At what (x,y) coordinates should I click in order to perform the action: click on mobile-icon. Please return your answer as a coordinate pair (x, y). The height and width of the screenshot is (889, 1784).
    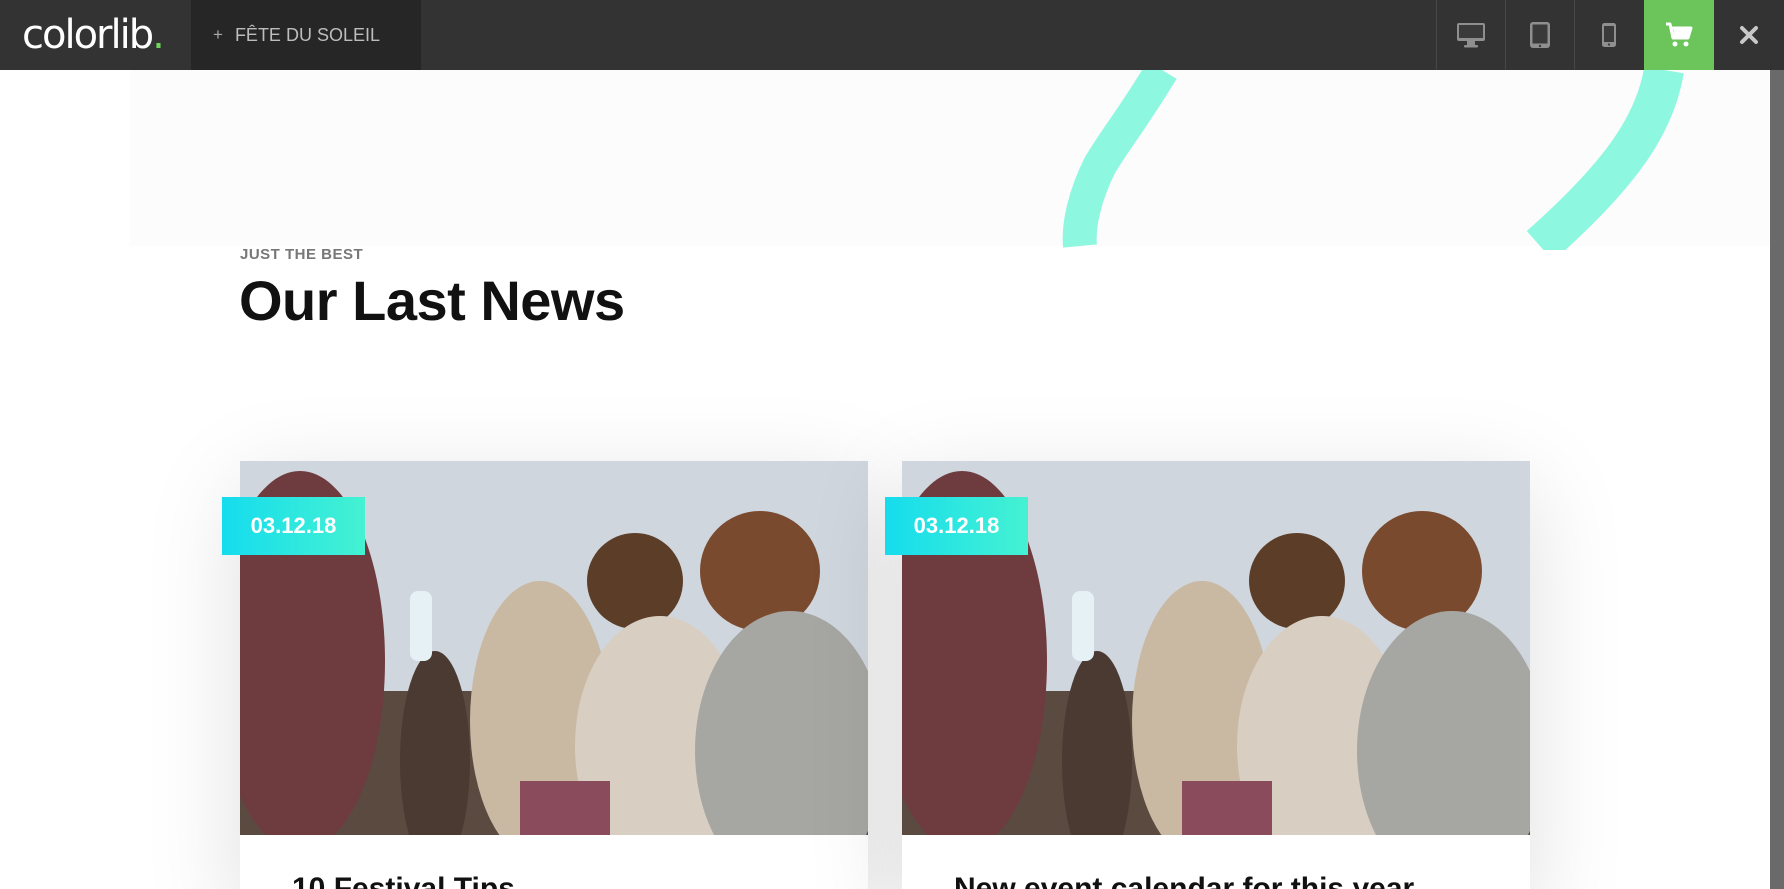
    Looking at the image, I should click on (1609, 35).